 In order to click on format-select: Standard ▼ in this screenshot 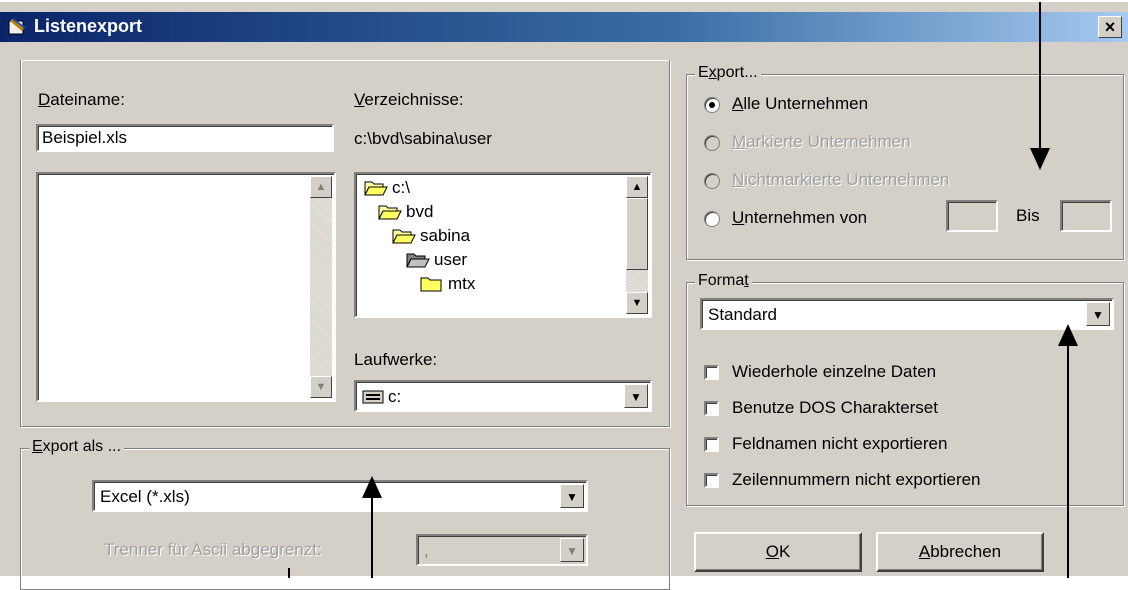, I will do `click(907, 314)`.